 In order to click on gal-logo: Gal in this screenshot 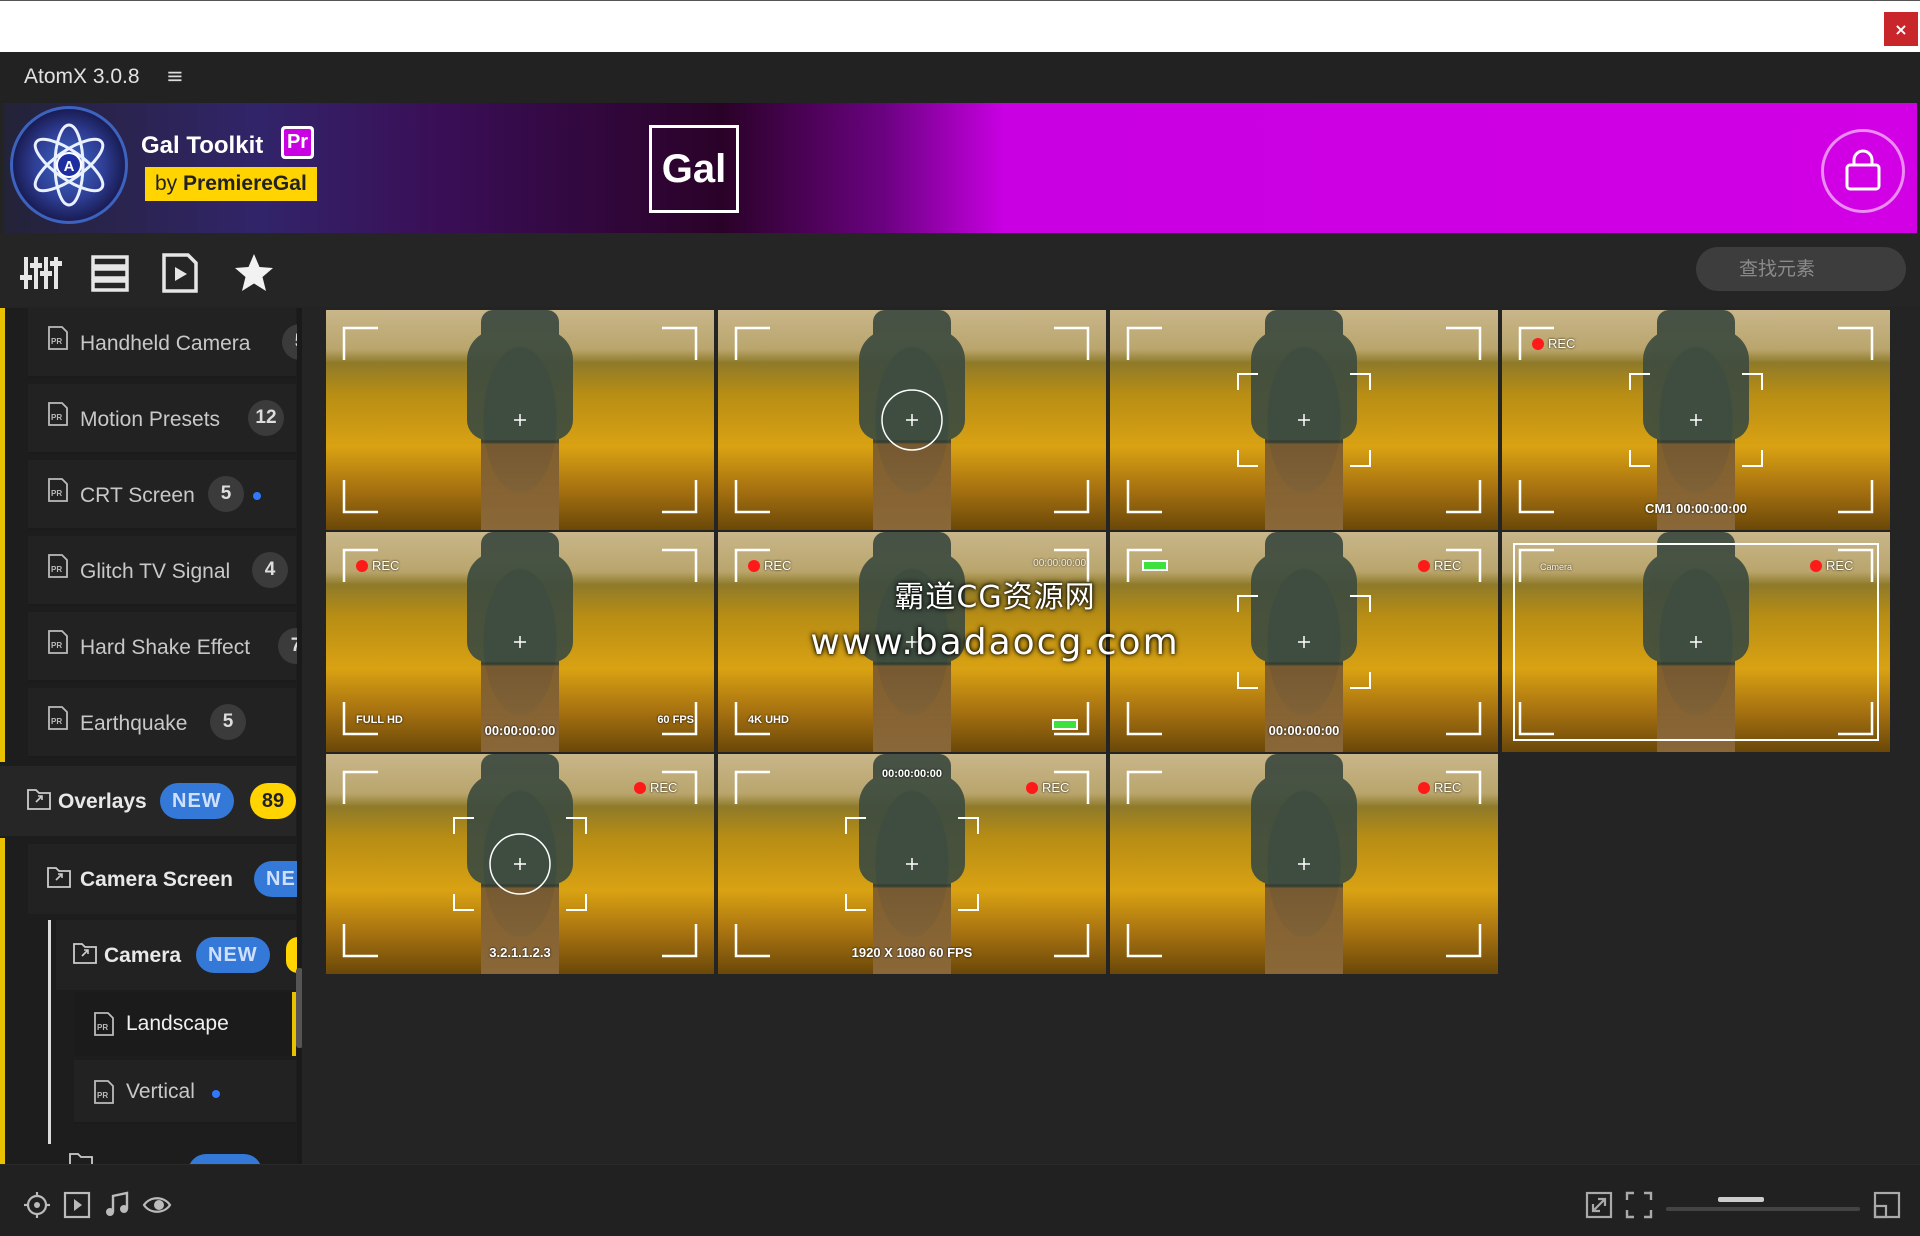, I will do `click(694, 169)`.